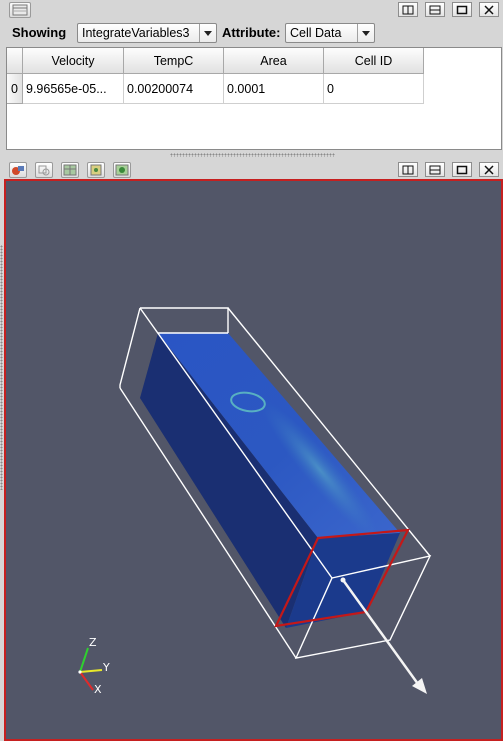 The image size is (503, 741). Describe the element at coordinates (1, 367) in the screenshot. I see `view-splitter` at that location.